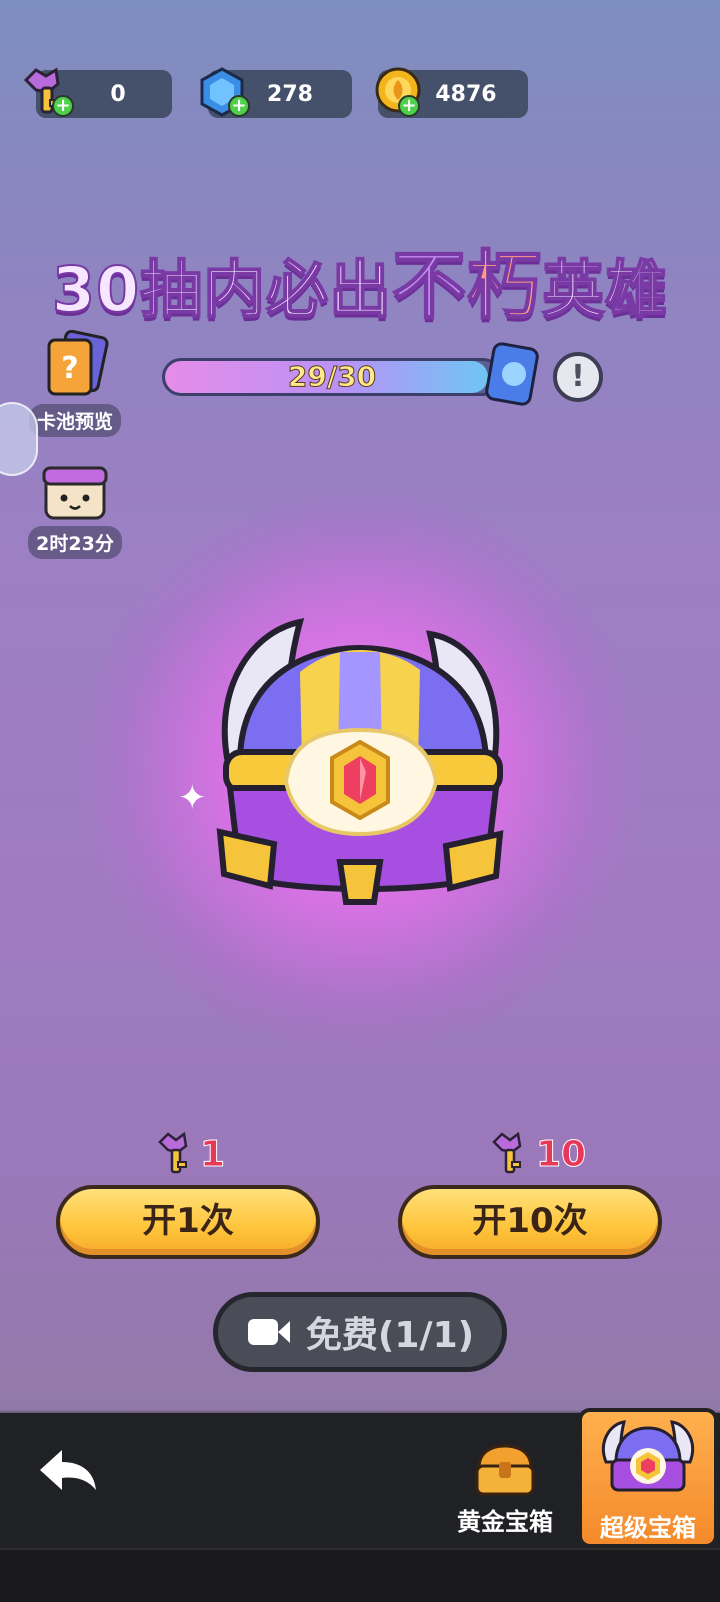  What do you see at coordinates (68, 1473) in the screenshot?
I see `back-arrow-icon` at bounding box center [68, 1473].